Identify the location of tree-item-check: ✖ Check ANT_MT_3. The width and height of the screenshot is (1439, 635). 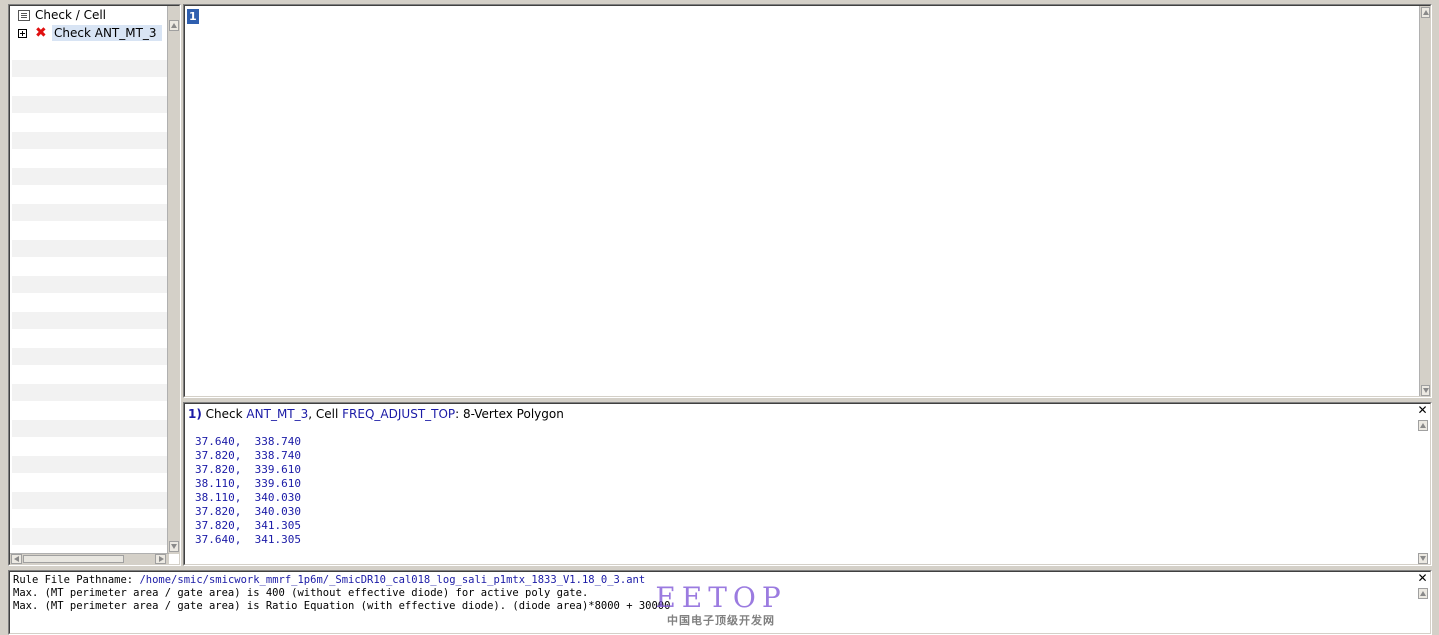
(89, 33).